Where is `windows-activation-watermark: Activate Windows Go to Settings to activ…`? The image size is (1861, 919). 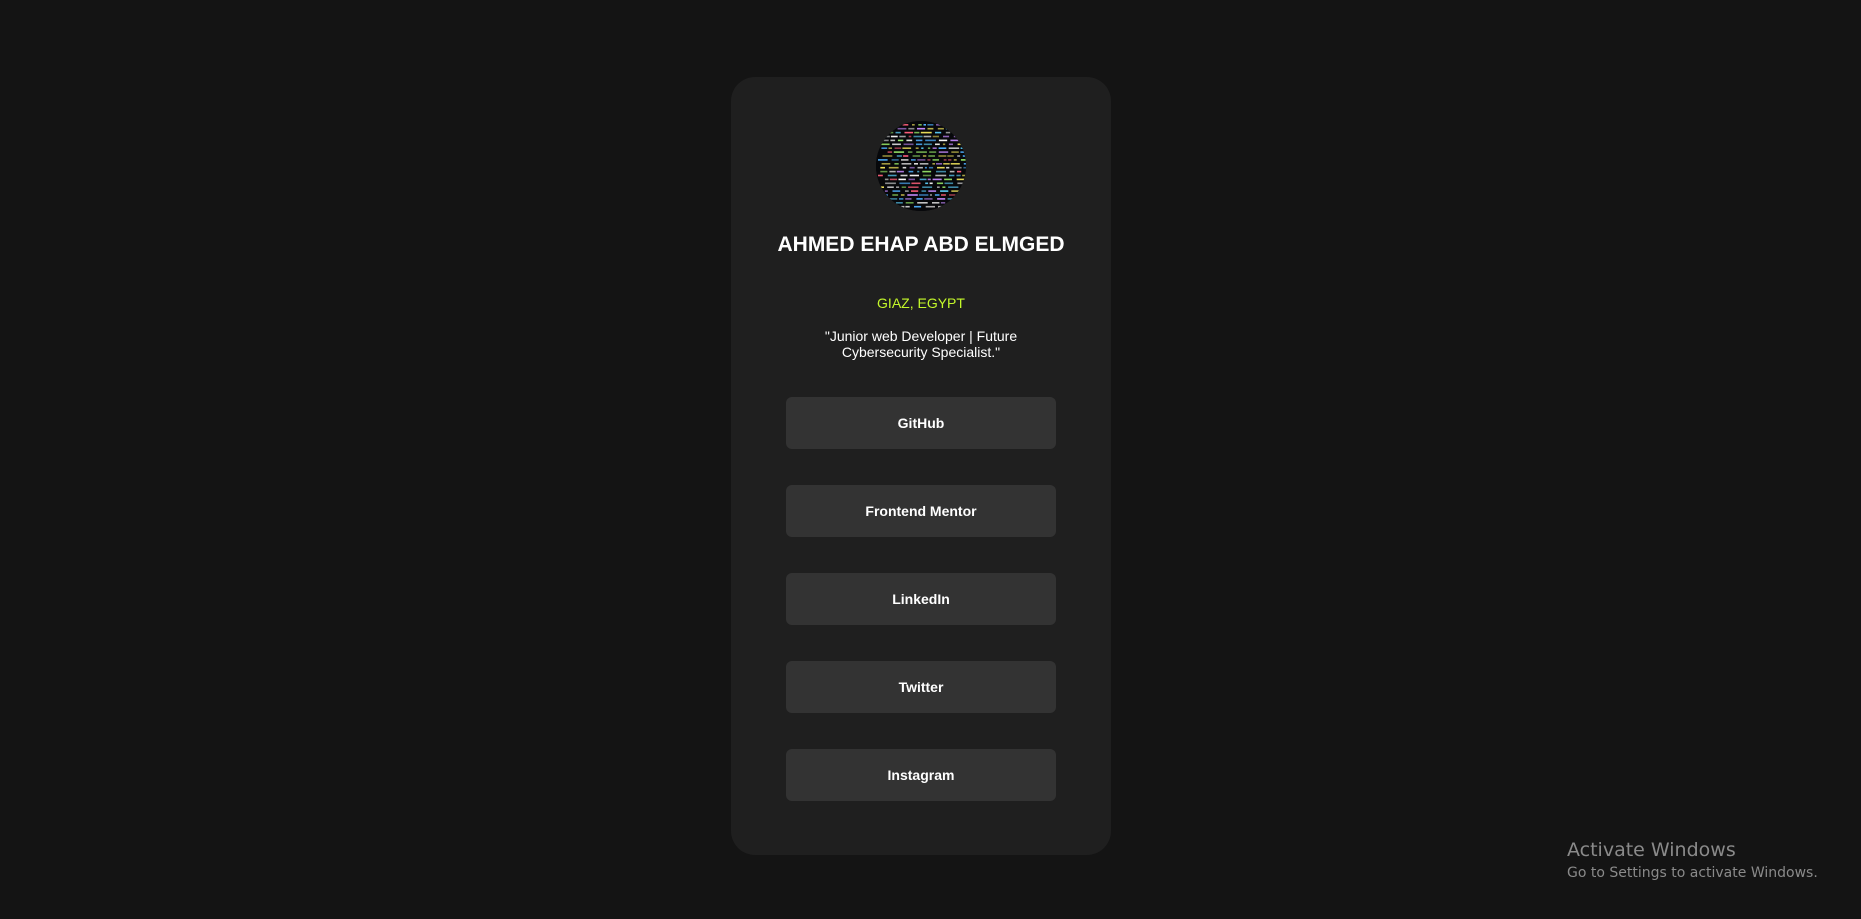 windows-activation-watermark: Activate Windows Go to Settings to activ… is located at coordinates (1692, 860).